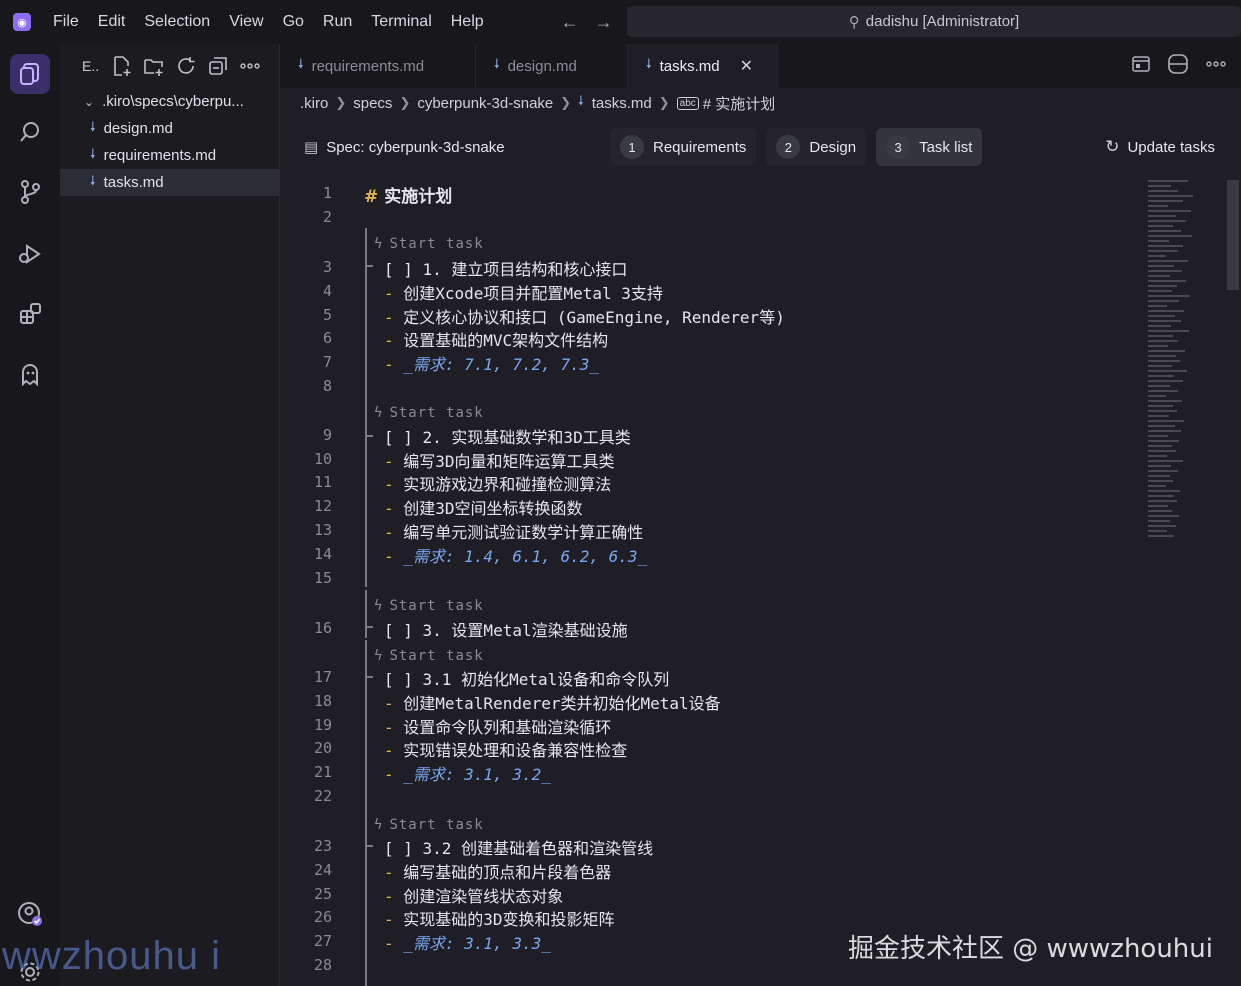 The image size is (1241, 986). What do you see at coordinates (683, 147) in the screenshot?
I see `step-requirements: 1 Requirements` at bounding box center [683, 147].